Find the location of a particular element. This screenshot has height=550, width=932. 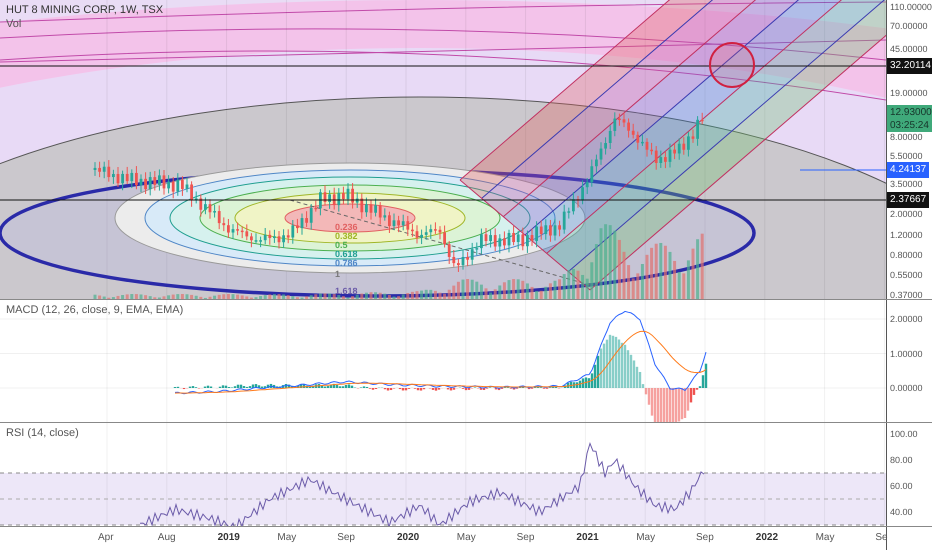

macd-tick-label: 0.00000 is located at coordinates (906, 388).